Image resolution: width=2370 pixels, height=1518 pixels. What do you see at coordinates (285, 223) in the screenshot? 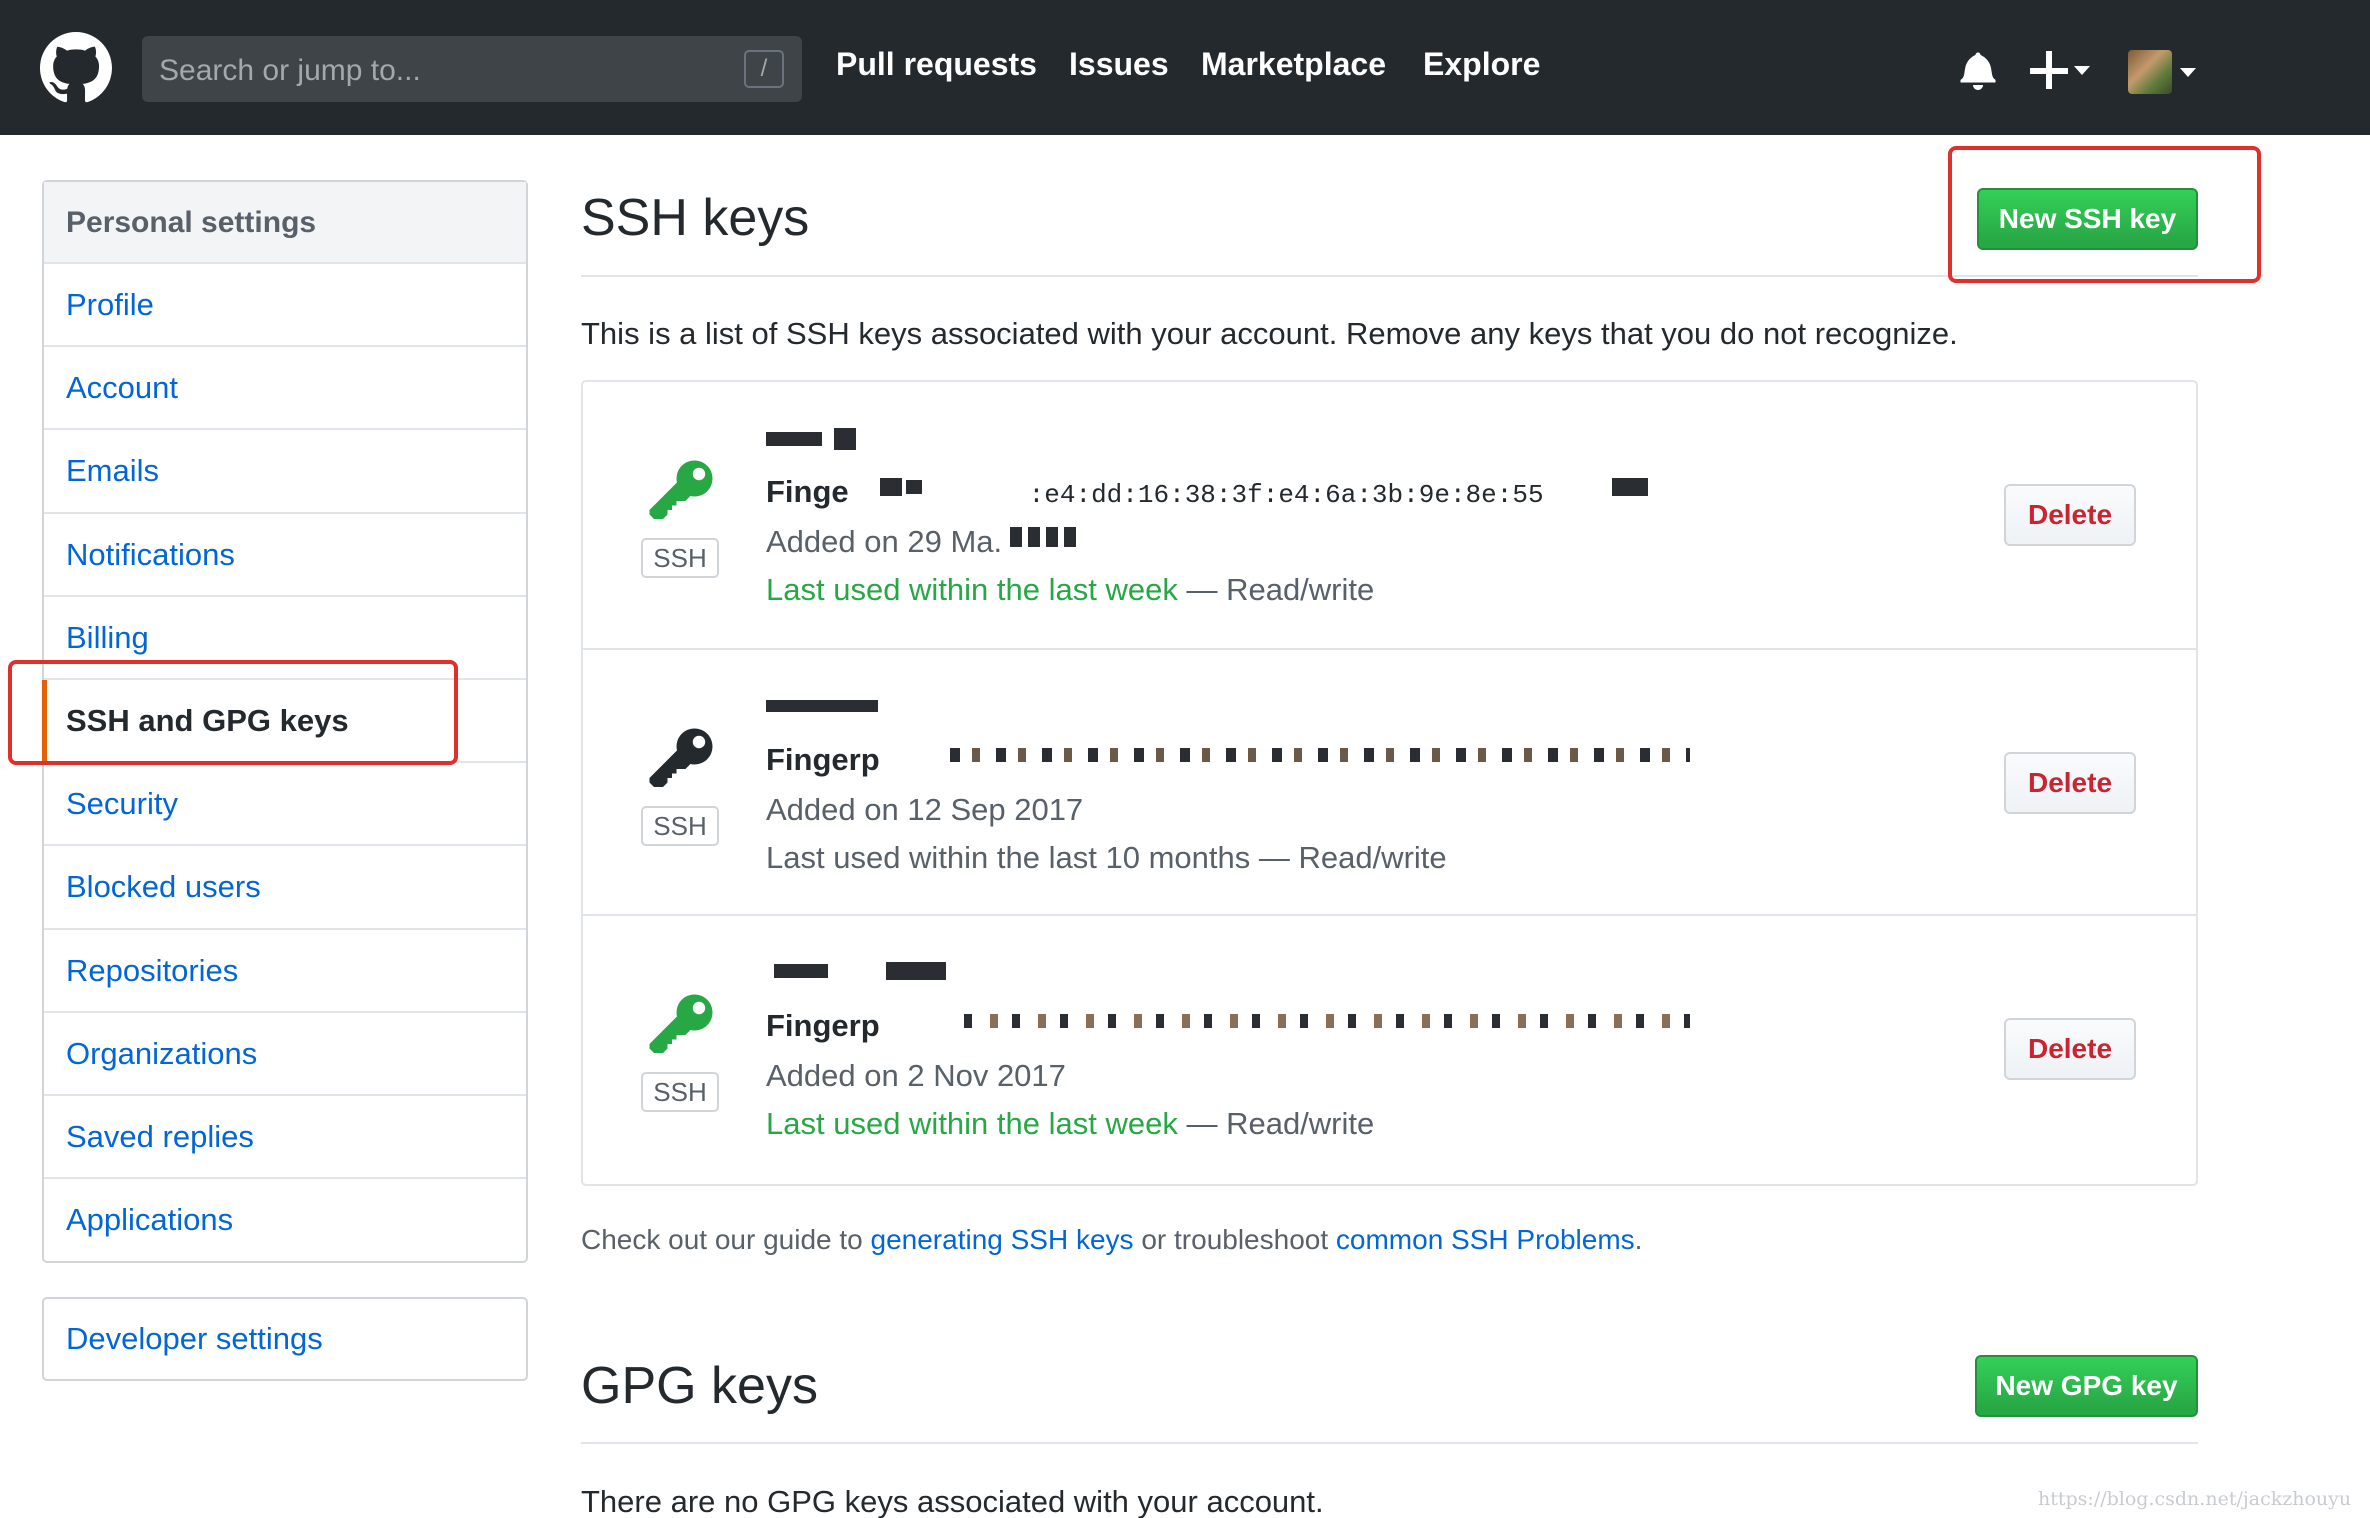
I see `sidebar-heading: Personal settings` at bounding box center [285, 223].